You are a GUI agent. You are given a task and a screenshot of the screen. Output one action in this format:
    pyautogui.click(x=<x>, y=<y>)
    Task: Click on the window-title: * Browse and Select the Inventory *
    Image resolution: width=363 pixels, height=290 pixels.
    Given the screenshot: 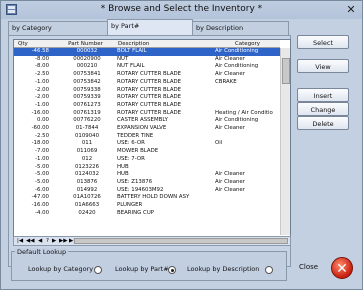 What is the action you would take?
    pyautogui.click(x=181, y=9)
    